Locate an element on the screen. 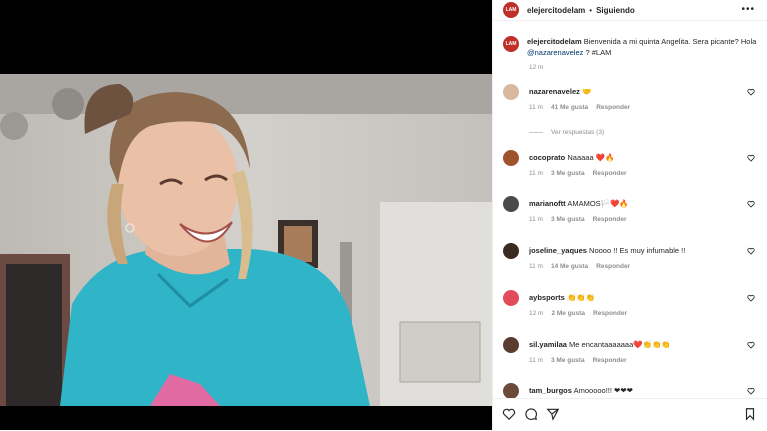 This screenshot has width=767, height=431. author-avatar-logo-text: LAM is located at coordinates (511, 10).